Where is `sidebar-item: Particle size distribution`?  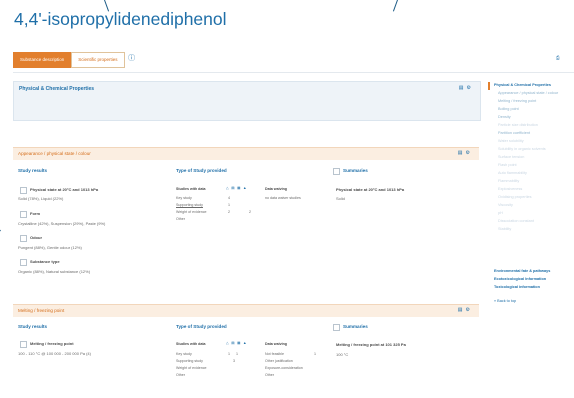 sidebar-item: Particle size distribution is located at coordinates (518, 125).